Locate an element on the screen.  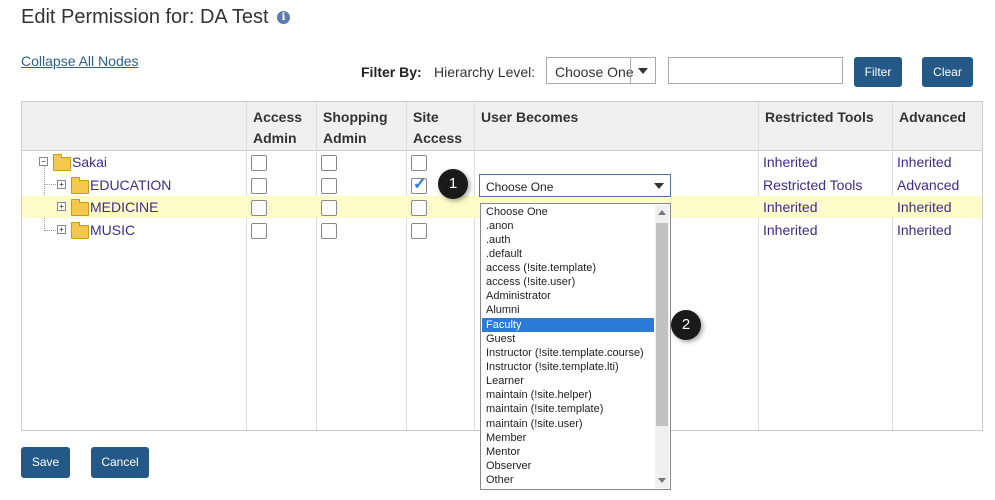
dropdown-option: maintain (!site.user) is located at coordinates (568, 424).